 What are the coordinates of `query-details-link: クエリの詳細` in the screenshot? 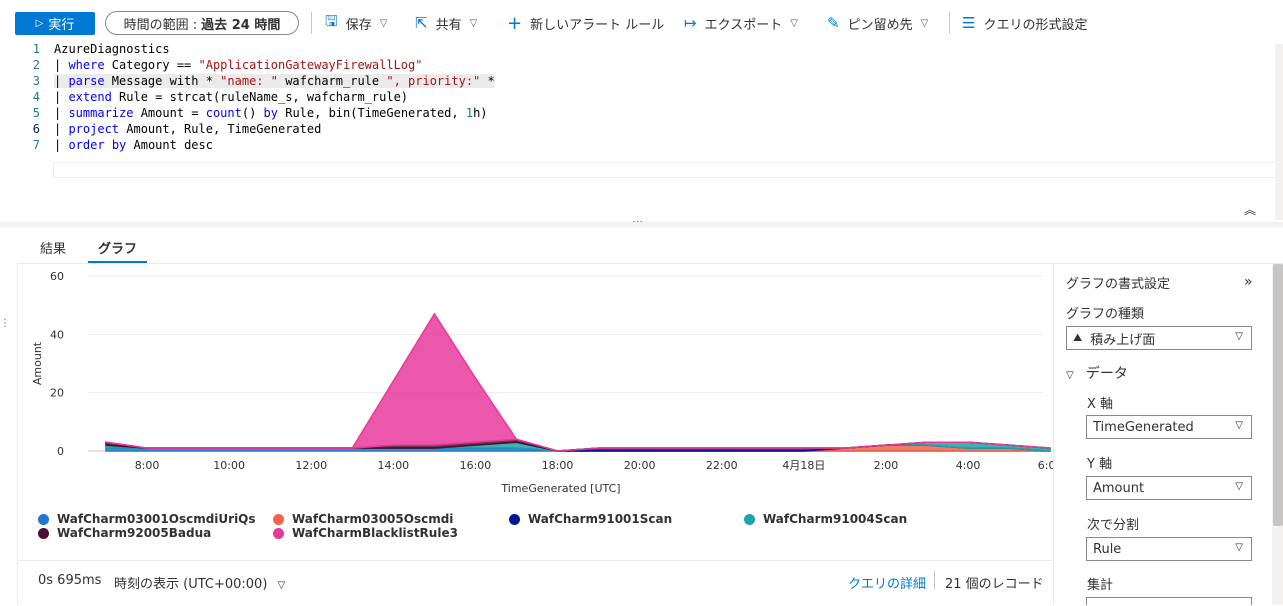 It's located at (887, 582).